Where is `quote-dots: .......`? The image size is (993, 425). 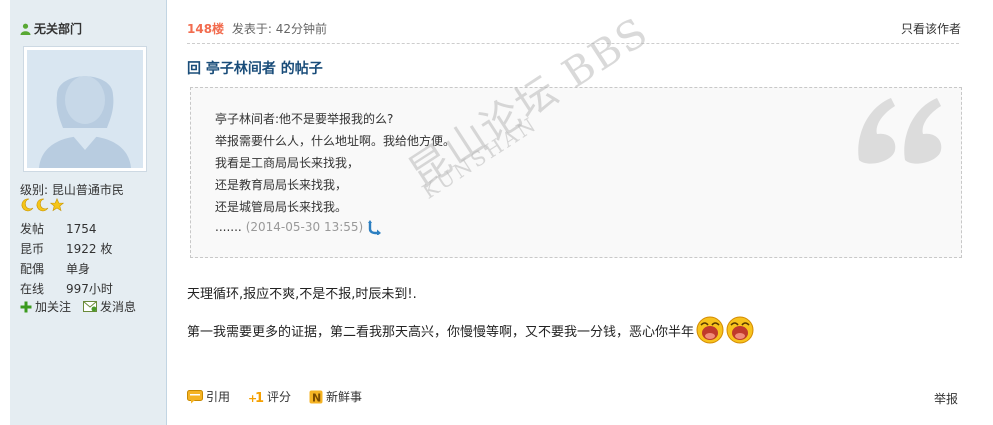 quote-dots: ....... is located at coordinates (228, 227).